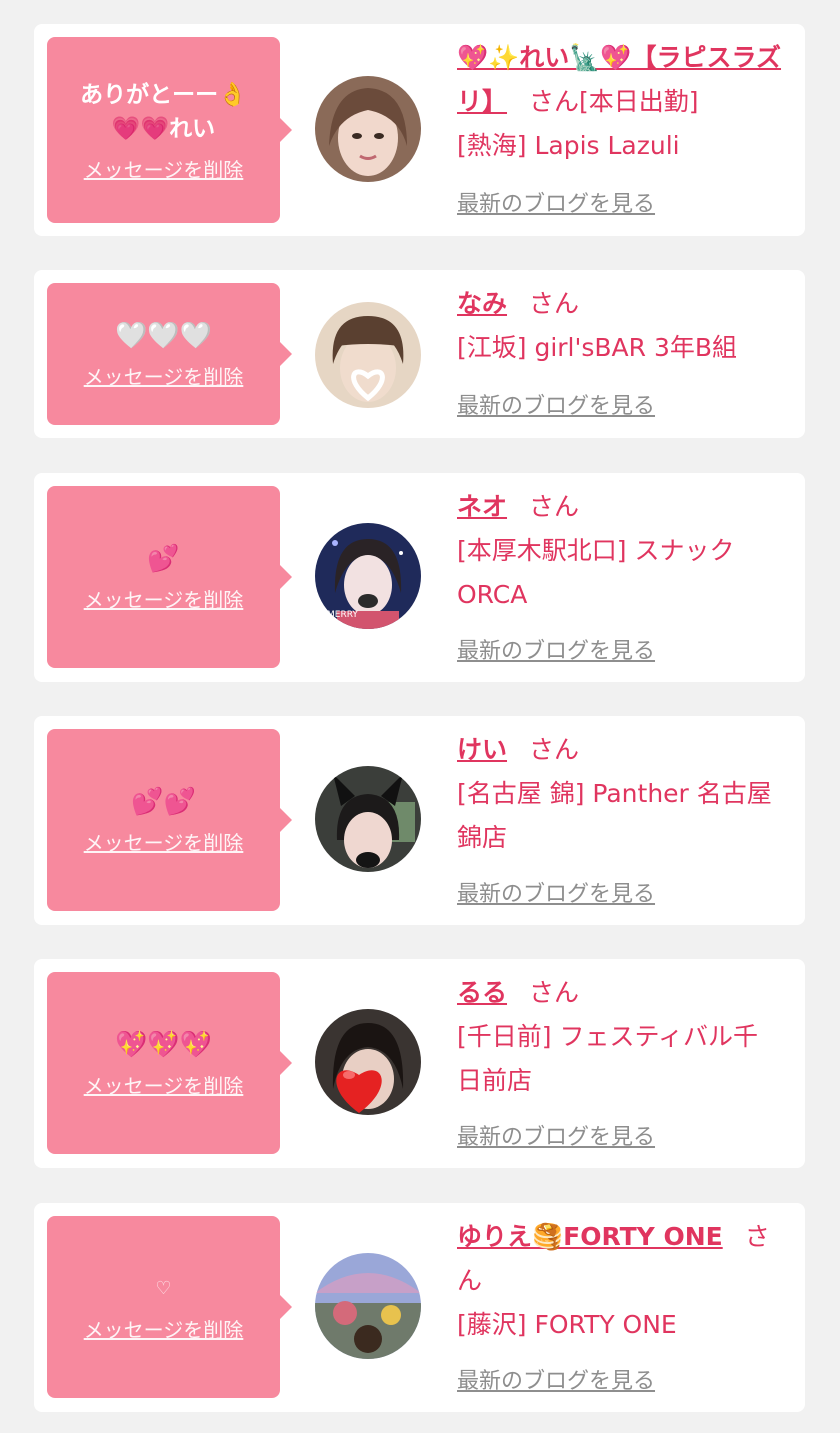 The height and width of the screenshot is (1433, 840). Describe the element at coordinates (163, 1288) in the screenshot. I see `message-text: ♡` at that location.